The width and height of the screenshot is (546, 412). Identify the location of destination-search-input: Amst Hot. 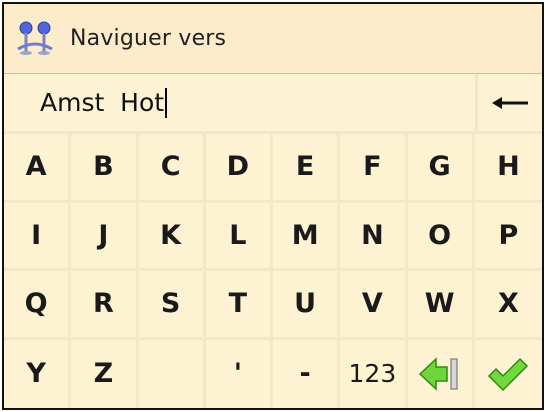
(241, 102).